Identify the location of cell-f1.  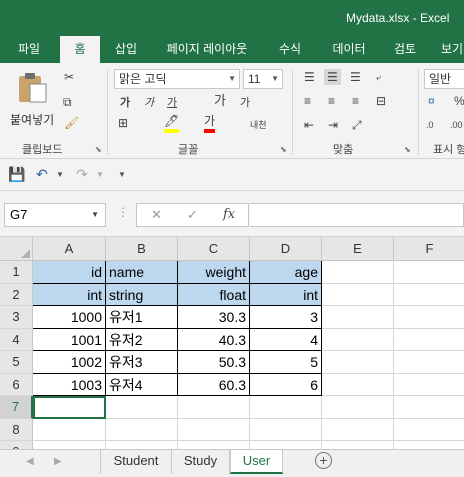
(429, 272).